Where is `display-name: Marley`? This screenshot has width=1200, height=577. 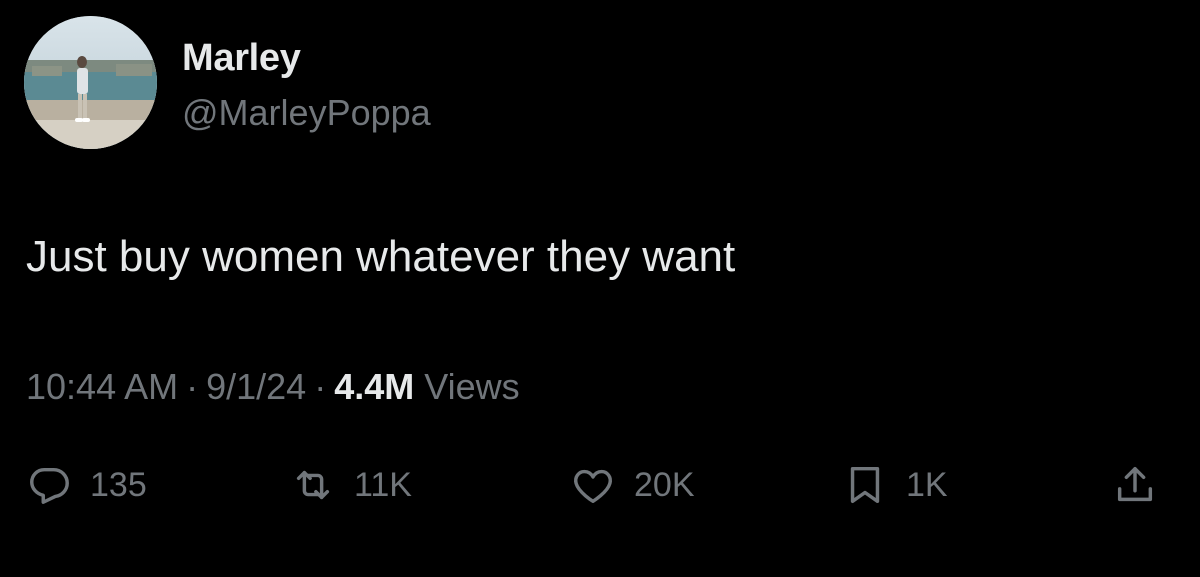 display-name: Marley is located at coordinates (241, 58).